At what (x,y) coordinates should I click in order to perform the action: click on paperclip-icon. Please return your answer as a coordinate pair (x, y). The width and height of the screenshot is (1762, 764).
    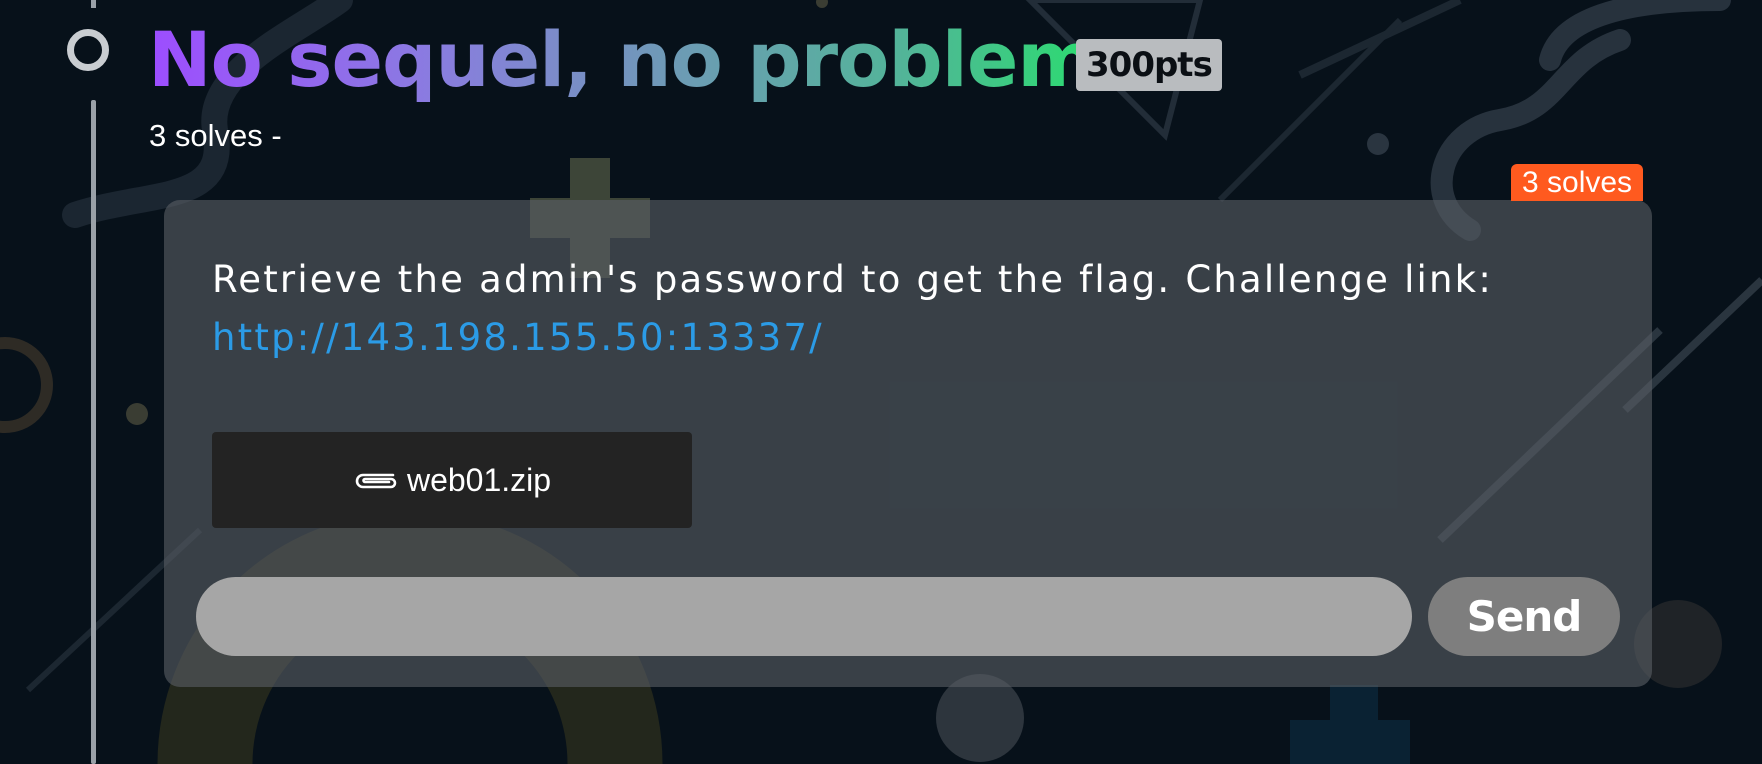
    Looking at the image, I should click on (376, 481).